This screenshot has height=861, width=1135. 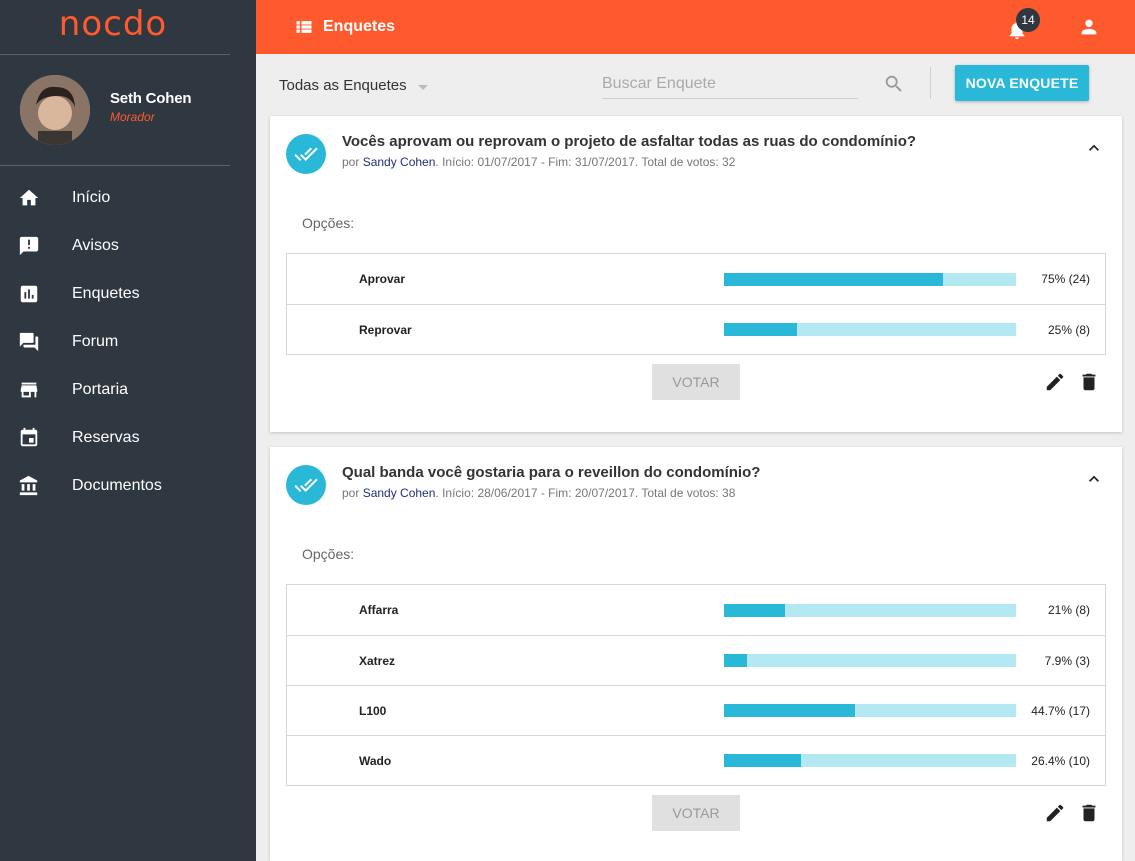 What do you see at coordinates (696, 710) in the screenshot?
I see `option-row: L100 44.7% (17)` at bounding box center [696, 710].